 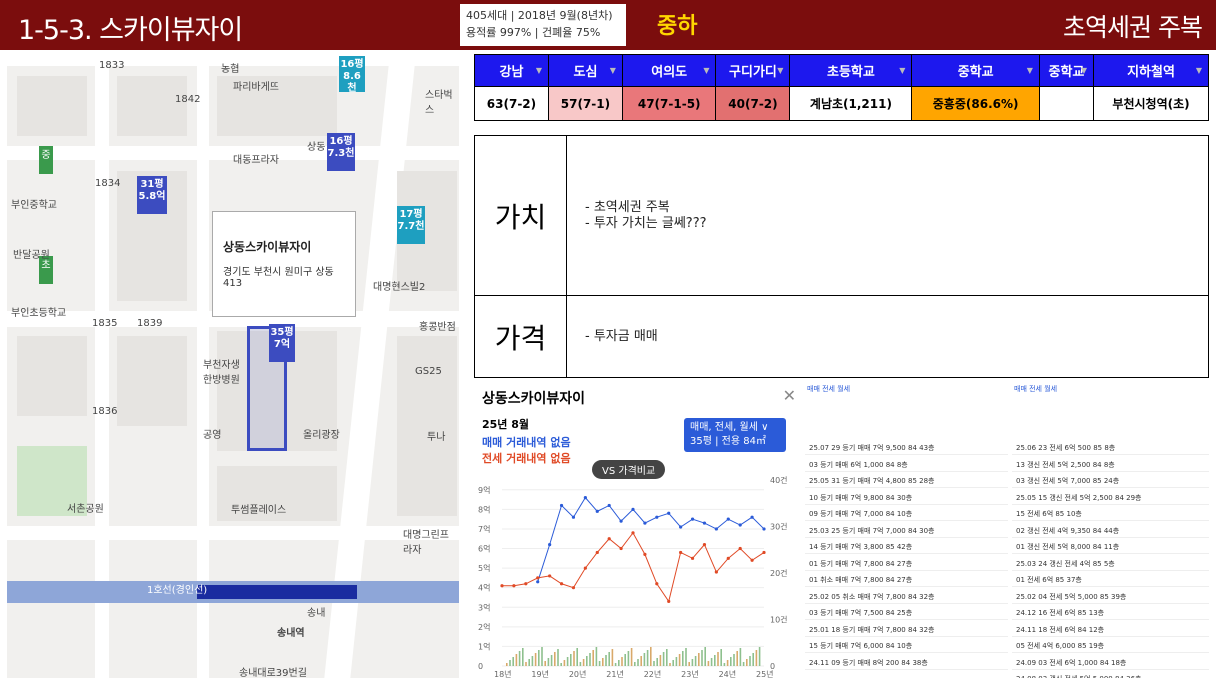 I want to click on pin-price: 7.3천, so click(x=341, y=153).